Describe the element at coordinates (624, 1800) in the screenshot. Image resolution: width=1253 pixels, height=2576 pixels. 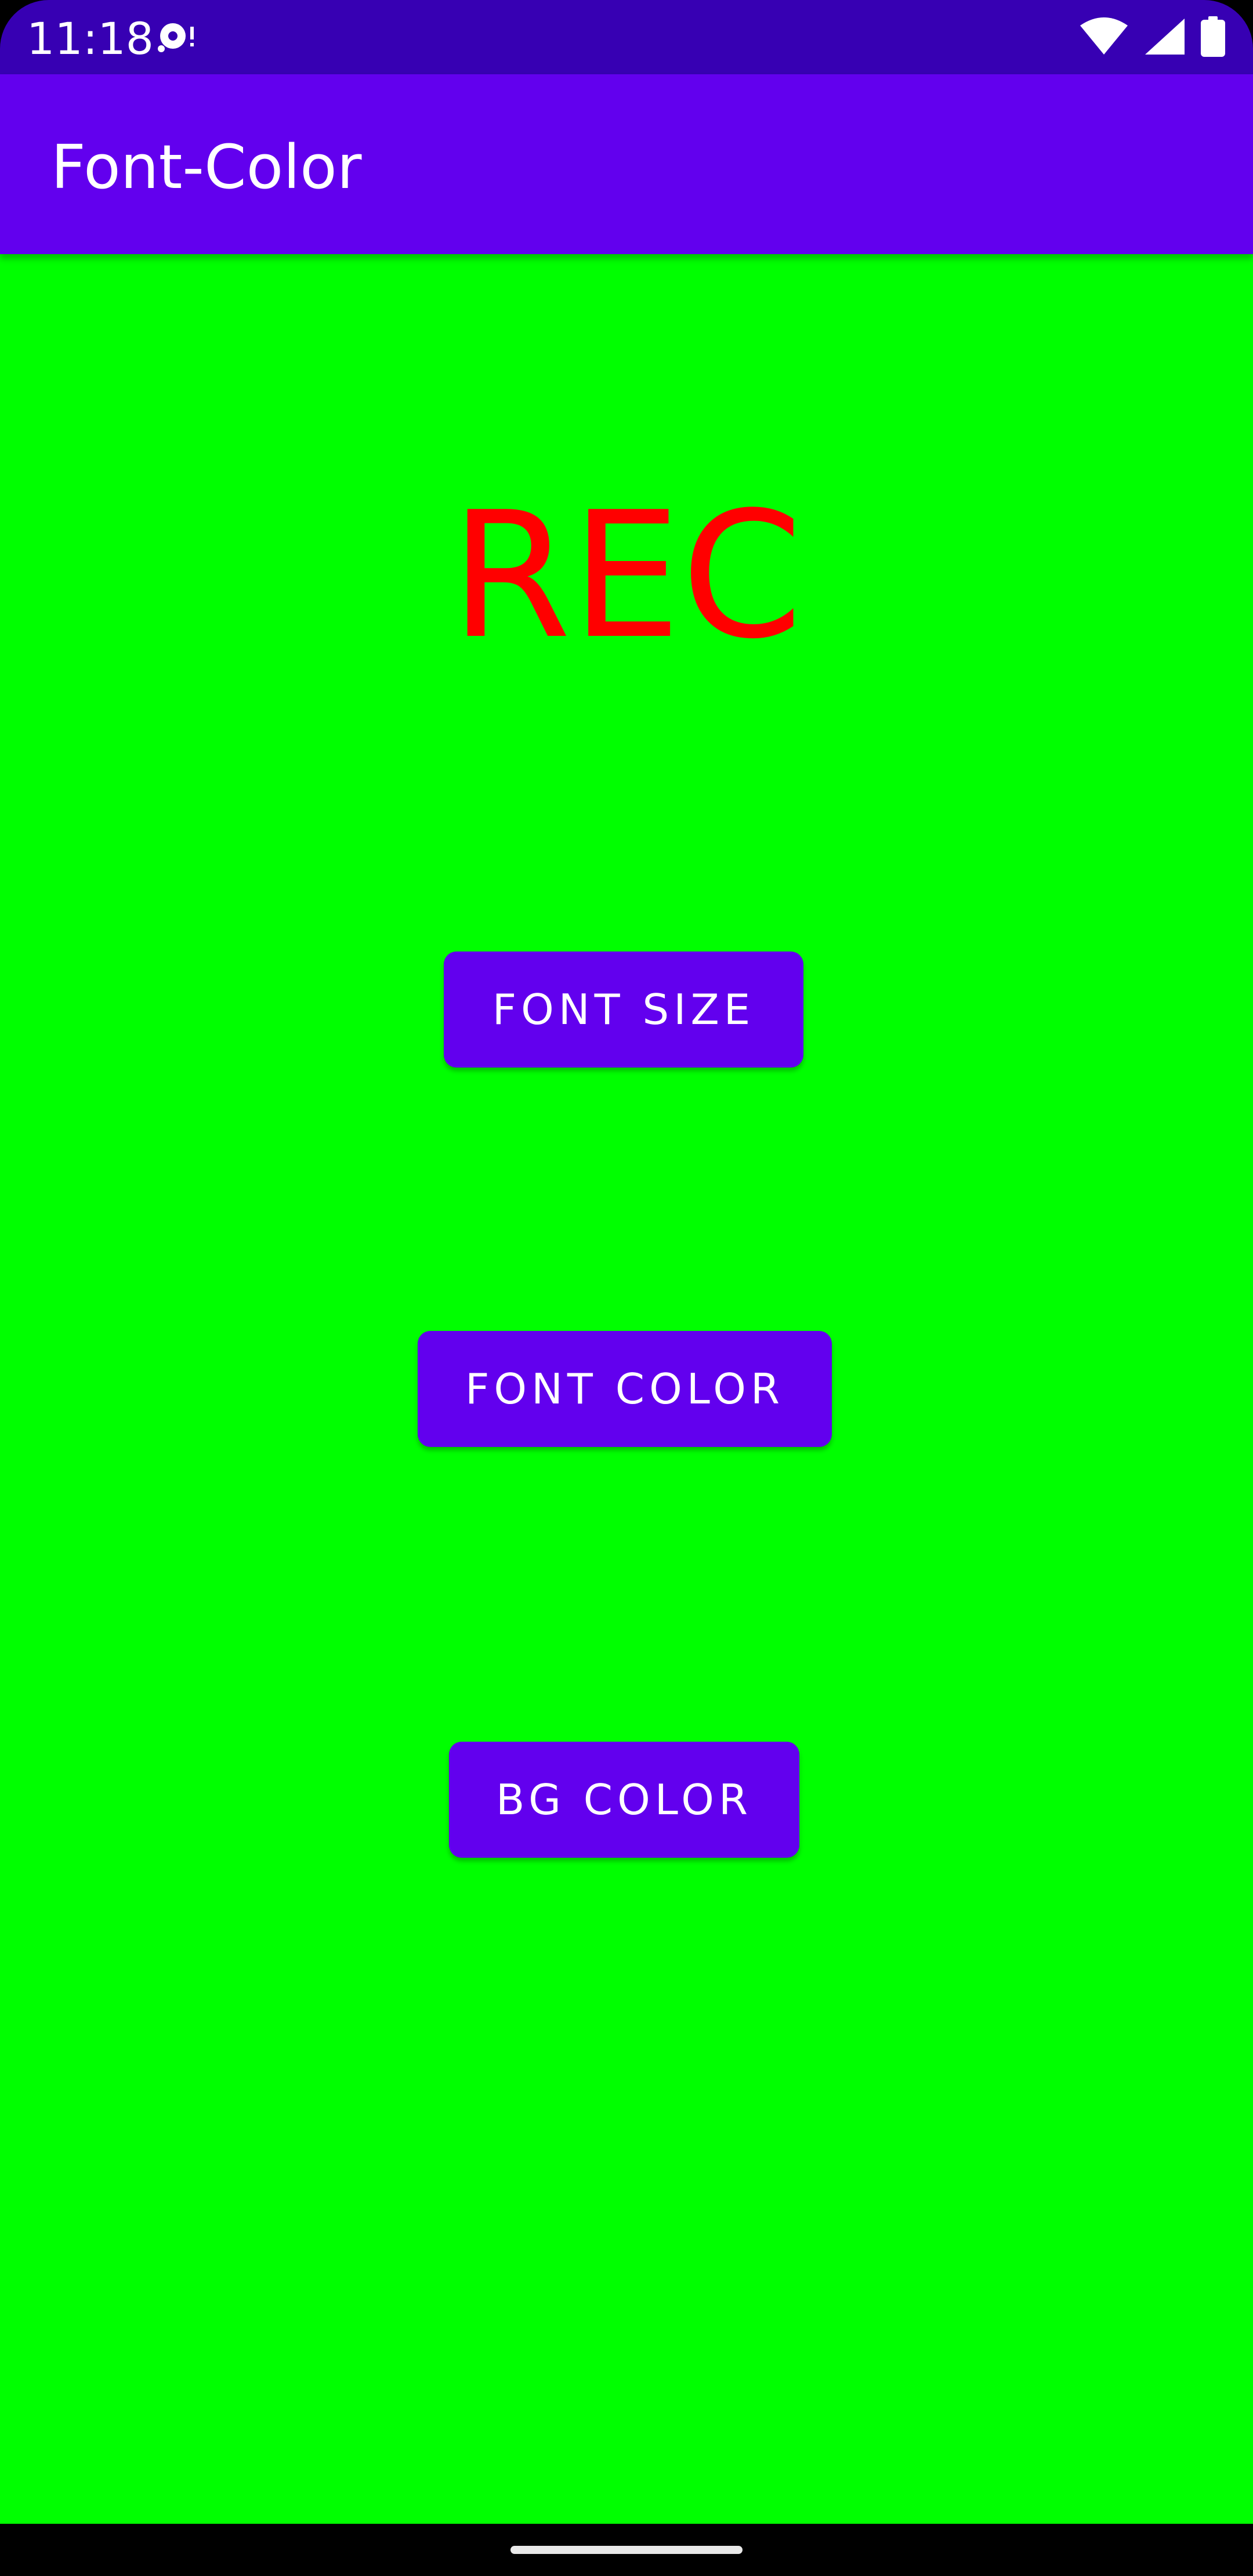
I see `bg-color-button: BG COLOR` at that location.